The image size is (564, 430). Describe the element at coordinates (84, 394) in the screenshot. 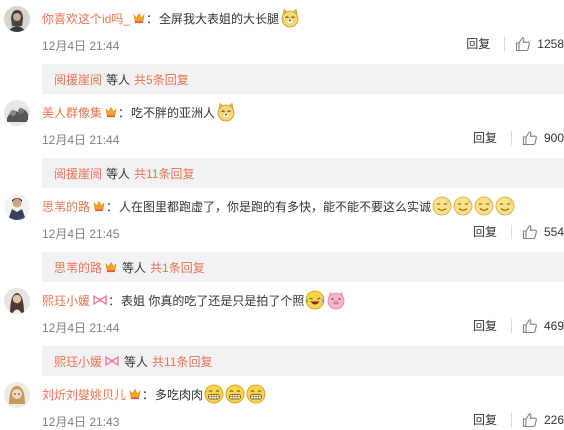

I see `username-link: 刘炘刘燮姚贝儿` at that location.